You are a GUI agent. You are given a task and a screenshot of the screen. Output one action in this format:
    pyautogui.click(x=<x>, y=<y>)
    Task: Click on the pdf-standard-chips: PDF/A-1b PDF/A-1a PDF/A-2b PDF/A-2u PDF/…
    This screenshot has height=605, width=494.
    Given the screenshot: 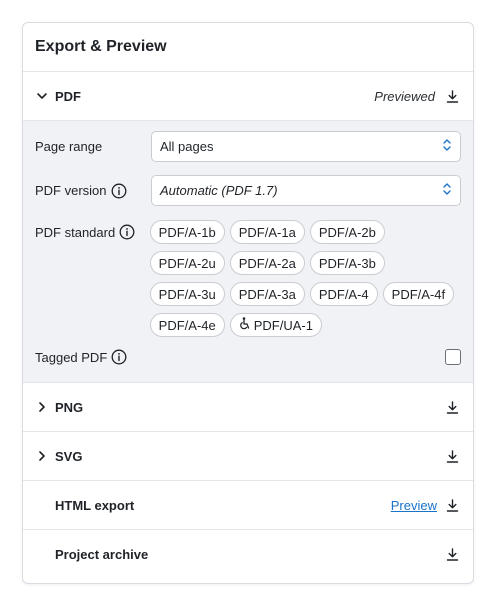 What is the action you would take?
    pyautogui.click(x=305, y=278)
    